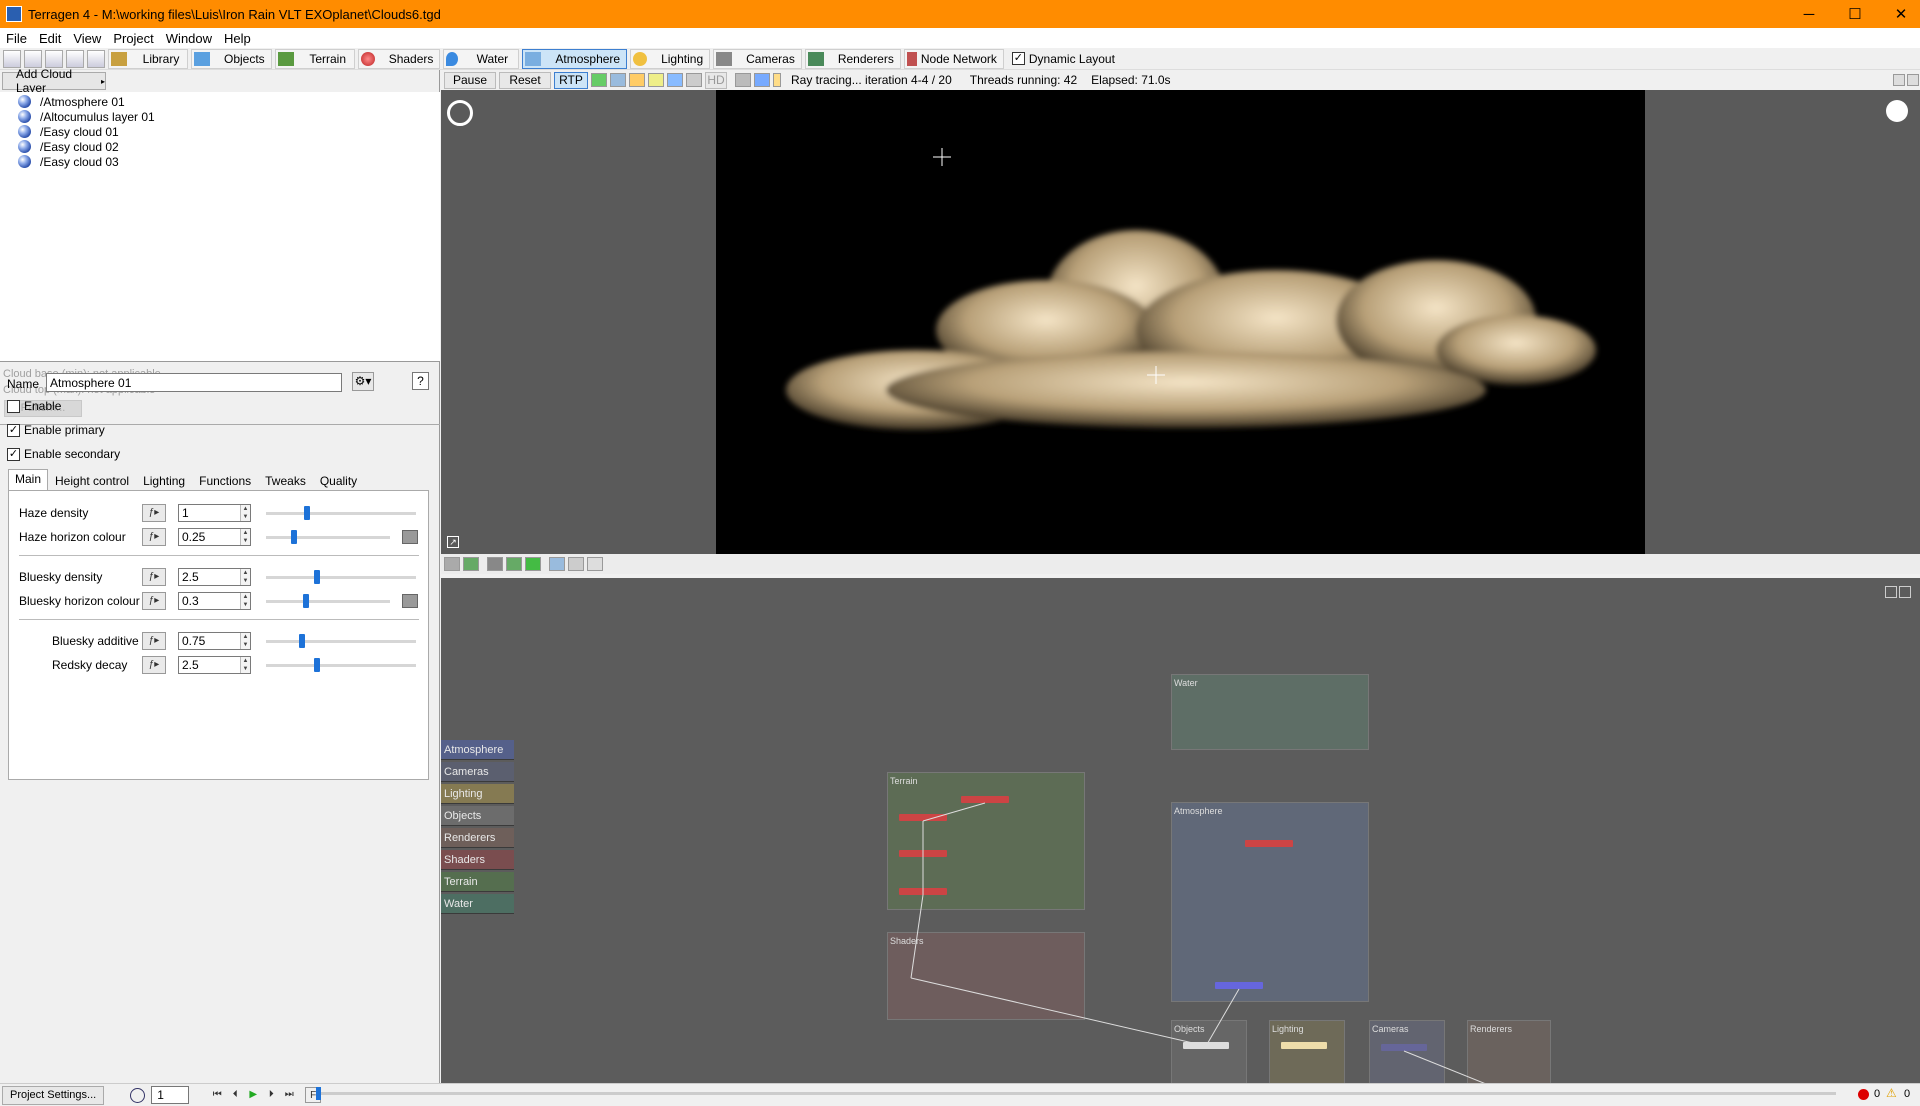 This screenshot has width=1920, height=1106. I want to click on tree-item: /Easy cloud 02, so click(66, 146).